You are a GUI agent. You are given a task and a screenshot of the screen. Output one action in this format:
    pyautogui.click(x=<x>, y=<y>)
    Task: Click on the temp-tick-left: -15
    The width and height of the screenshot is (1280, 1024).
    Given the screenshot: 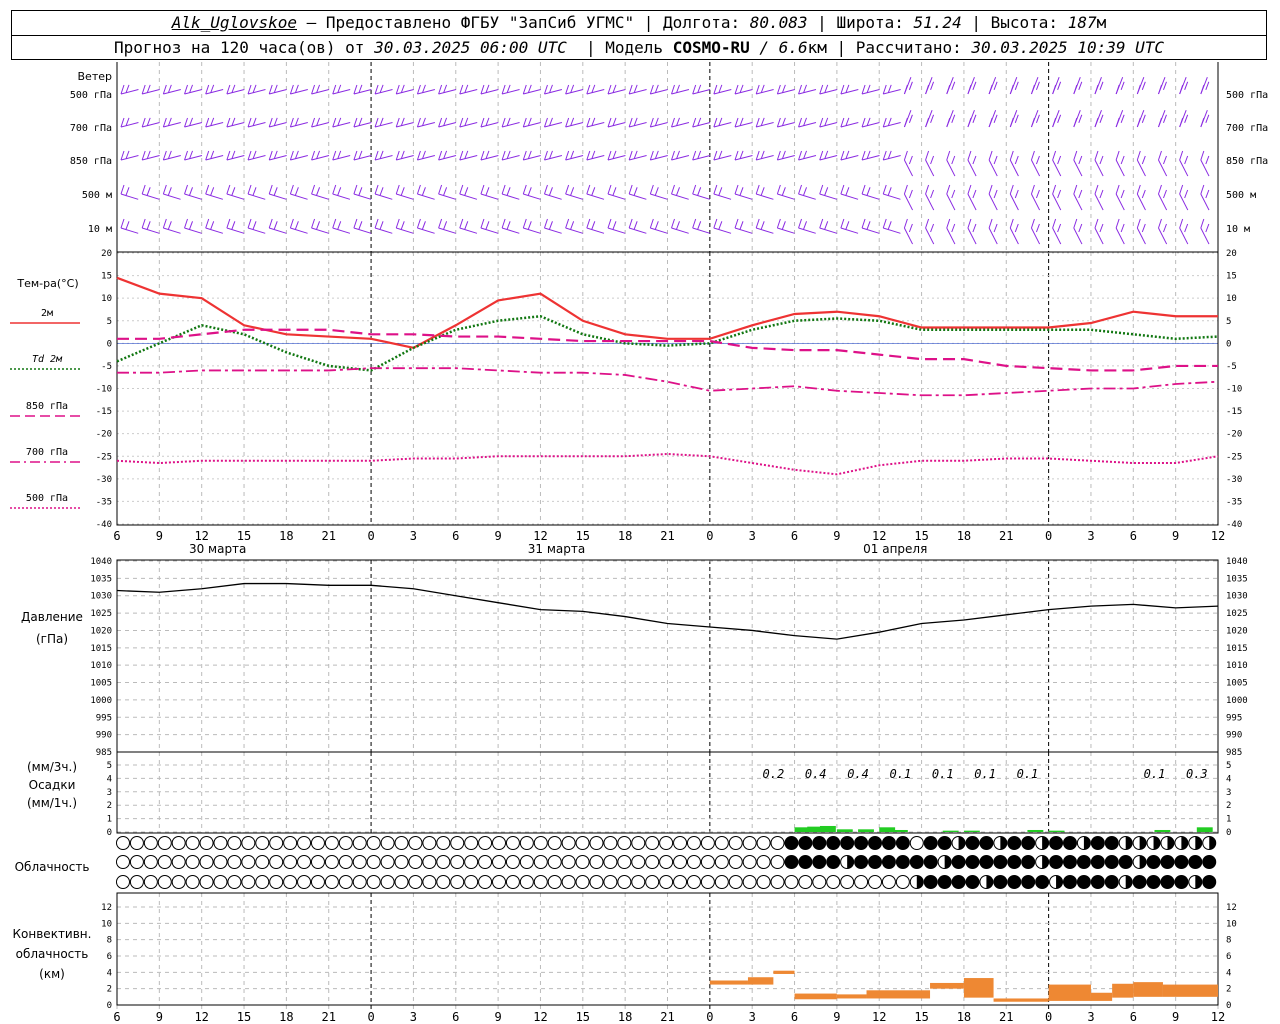 What is the action you would take?
    pyautogui.click(x=104, y=412)
    